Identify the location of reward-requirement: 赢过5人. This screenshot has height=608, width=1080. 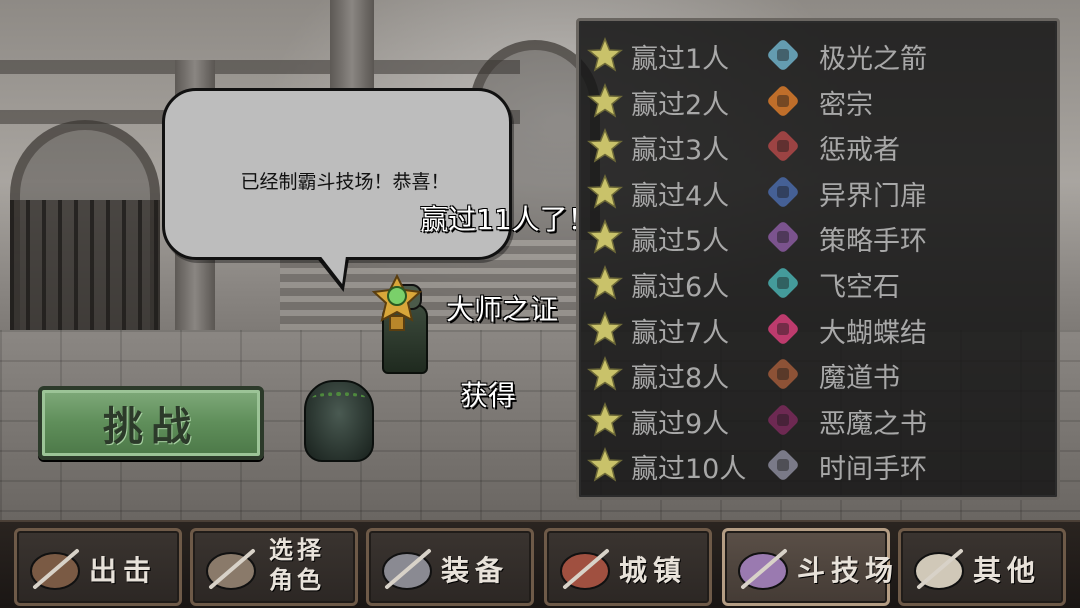
(680, 242).